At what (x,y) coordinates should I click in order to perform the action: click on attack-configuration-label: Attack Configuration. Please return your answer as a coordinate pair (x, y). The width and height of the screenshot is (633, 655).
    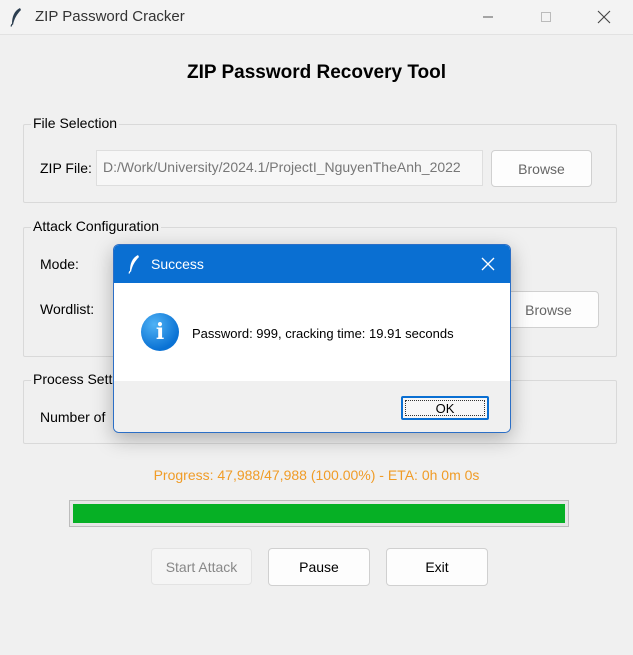
    Looking at the image, I should click on (96, 226).